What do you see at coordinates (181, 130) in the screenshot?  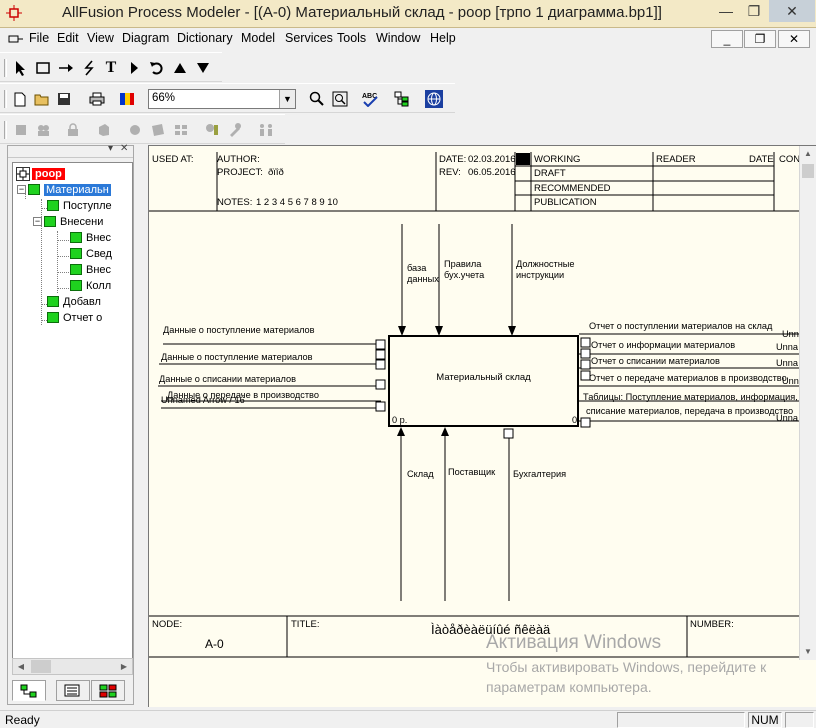 I see `grid-icon` at bounding box center [181, 130].